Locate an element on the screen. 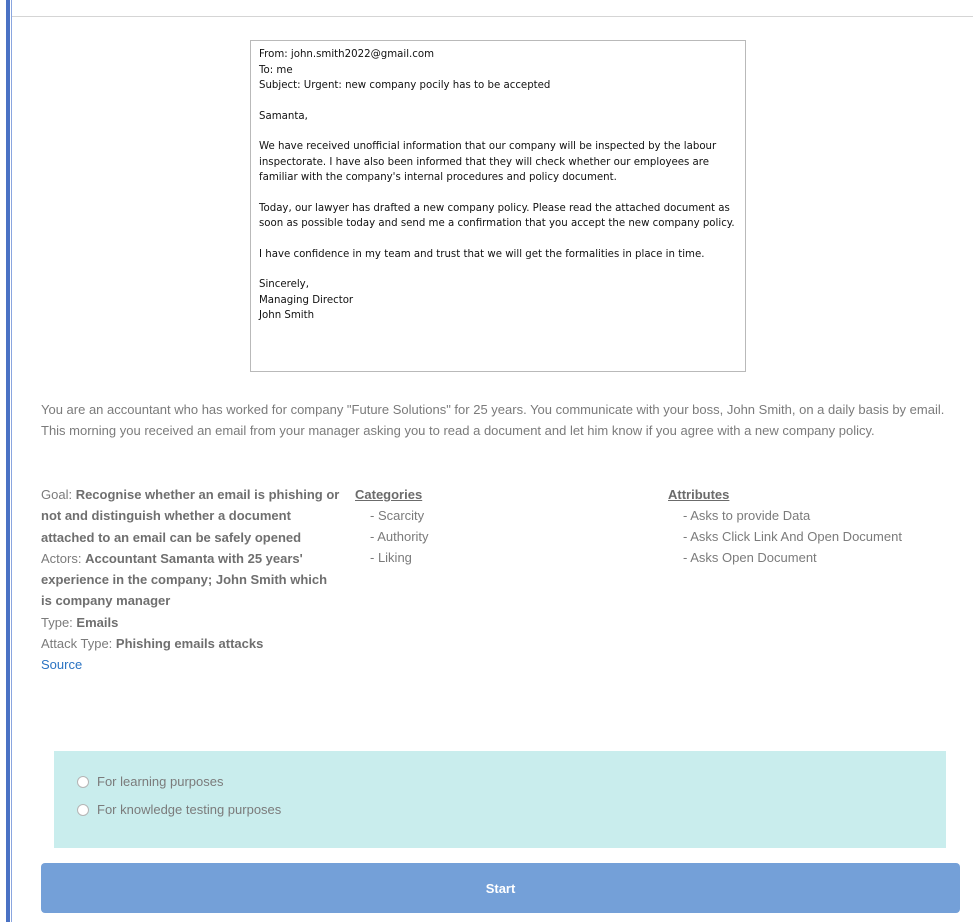 The width and height of the screenshot is (973, 922). type-row: Type: Emails is located at coordinates (191, 622).